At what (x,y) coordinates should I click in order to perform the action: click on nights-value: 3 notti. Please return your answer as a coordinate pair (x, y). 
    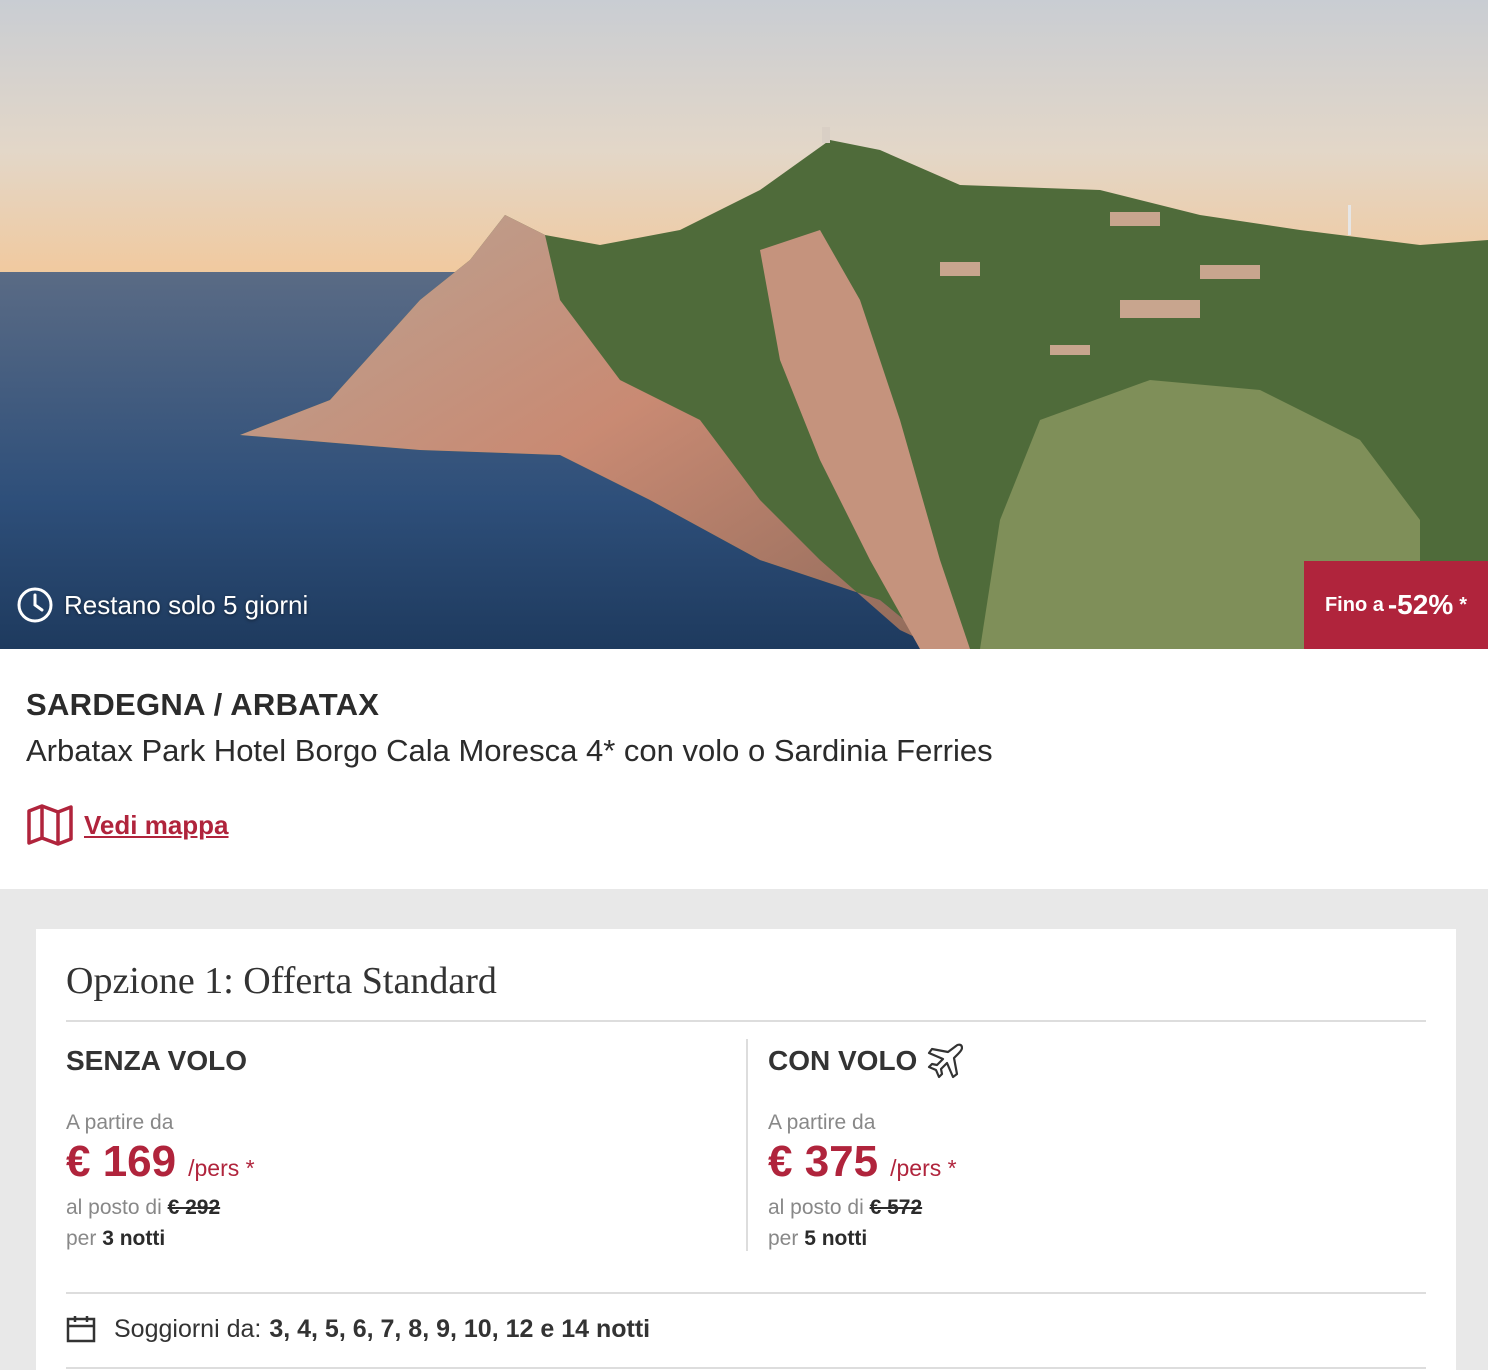
    Looking at the image, I should click on (134, 1238).